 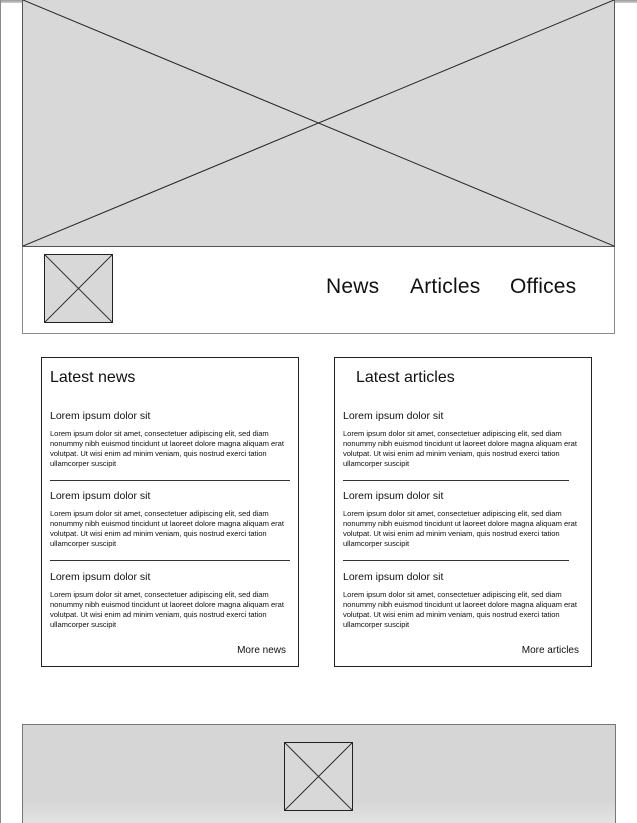 What do you see at coordinates (445, 287) in the screenshot?
I see `nav-link-articles: Articles` at bounding box center [445, 287].